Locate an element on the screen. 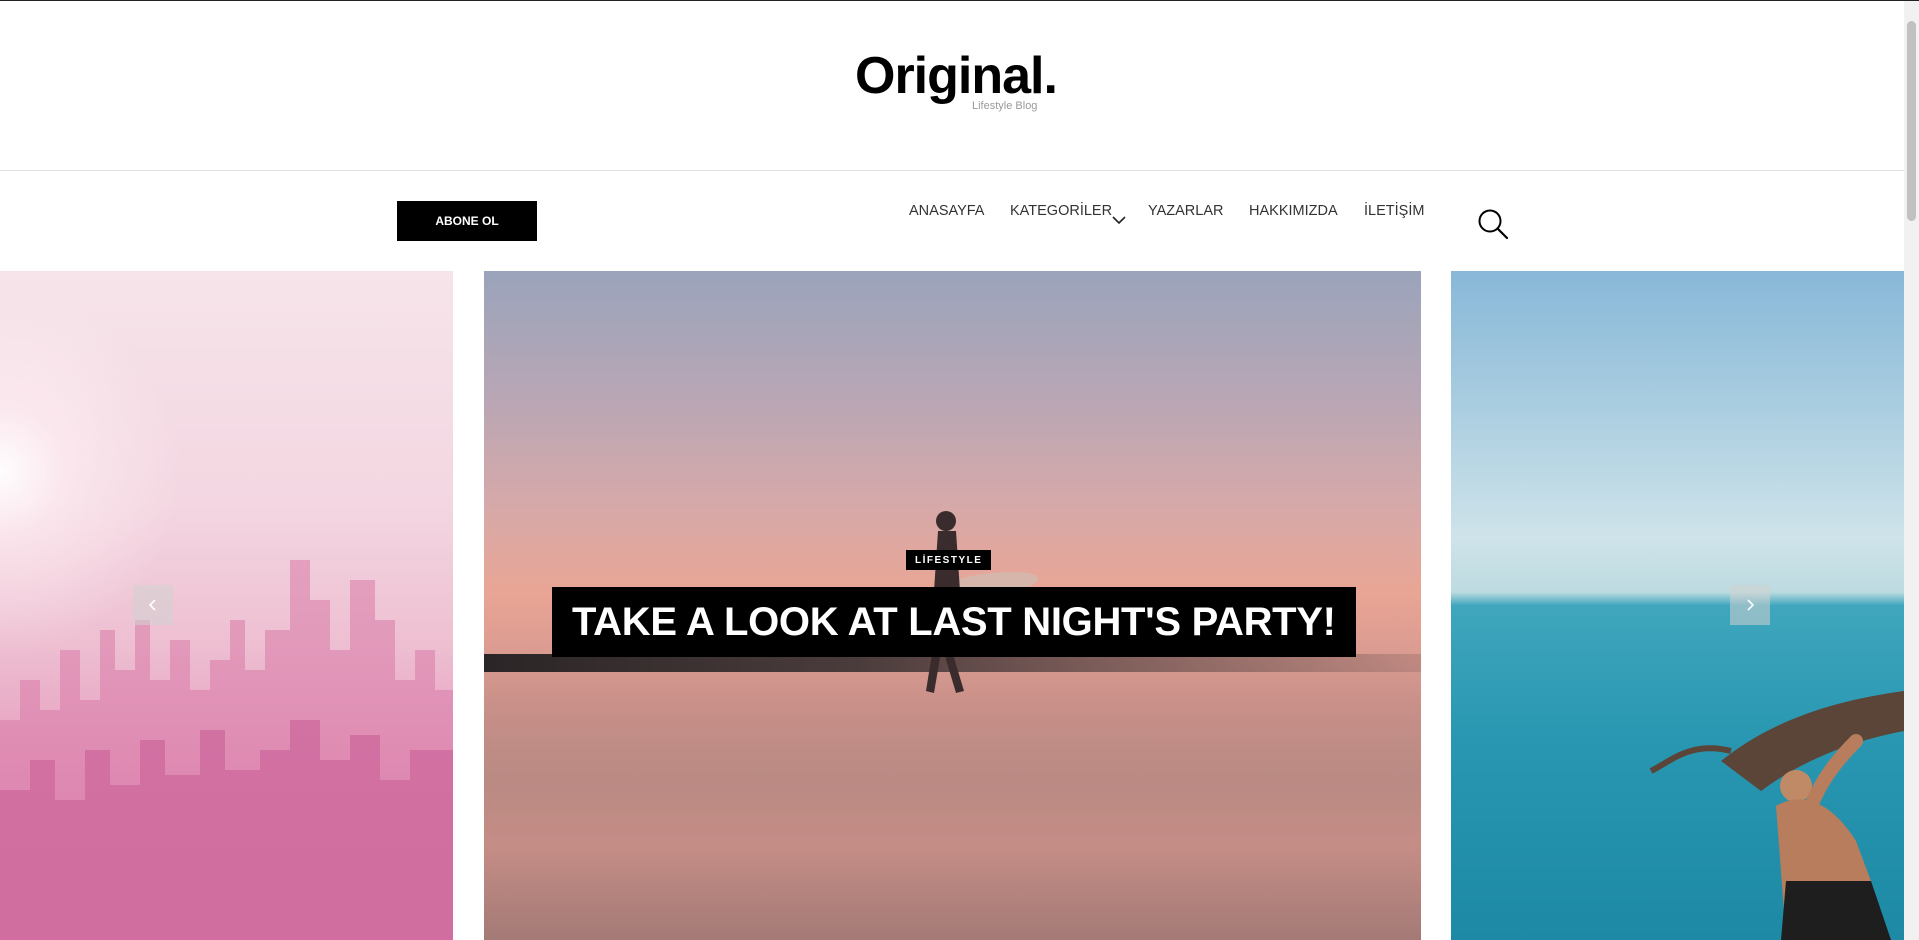 The image size is (1919, 940). scrollbar-thumb is located at coordinates (1911, 121).